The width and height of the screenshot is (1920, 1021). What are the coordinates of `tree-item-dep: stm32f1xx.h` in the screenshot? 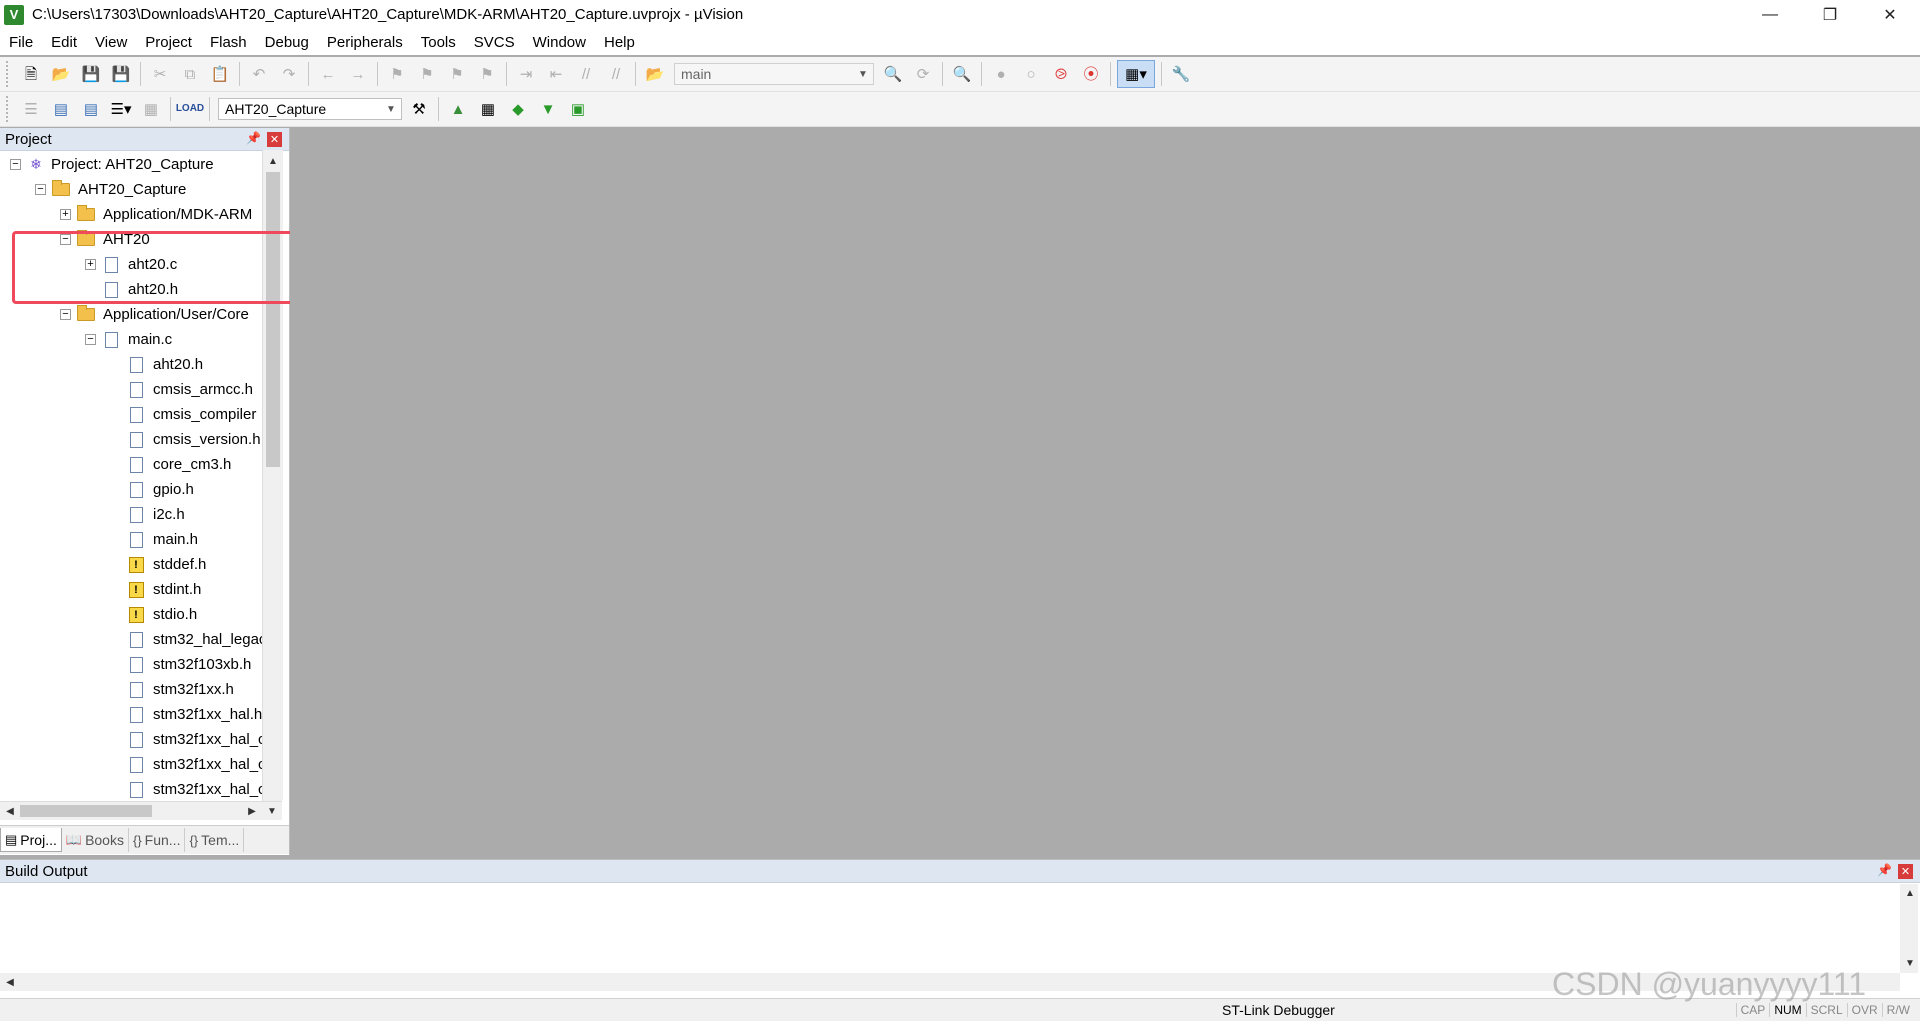 It's located at (172, 689).